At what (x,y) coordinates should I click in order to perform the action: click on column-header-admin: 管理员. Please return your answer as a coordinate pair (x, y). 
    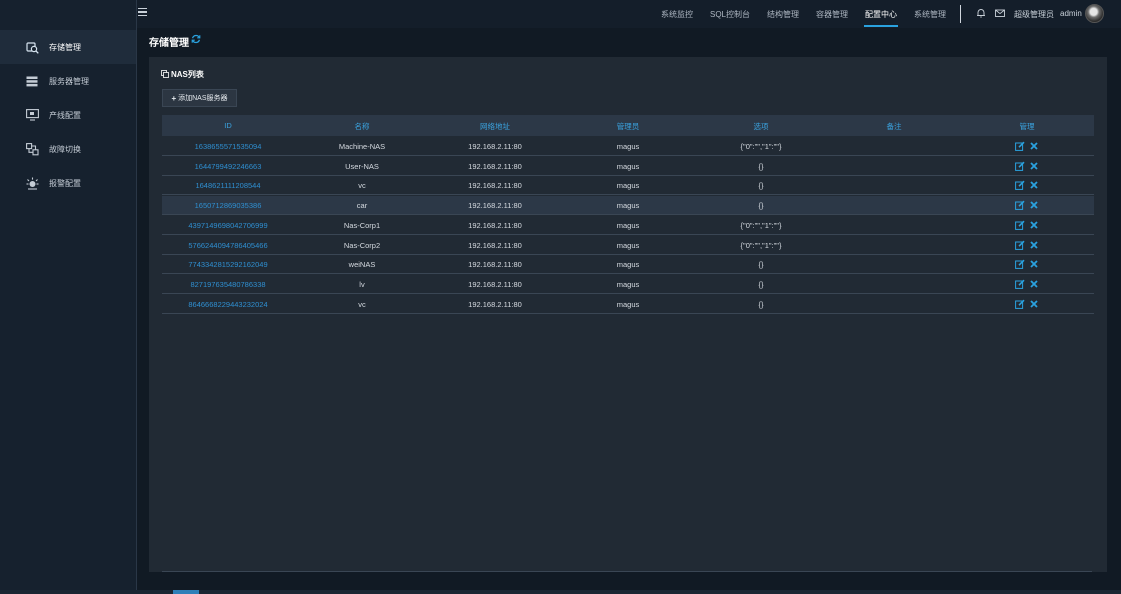
    Looking at the image, I should click on (628, 126).